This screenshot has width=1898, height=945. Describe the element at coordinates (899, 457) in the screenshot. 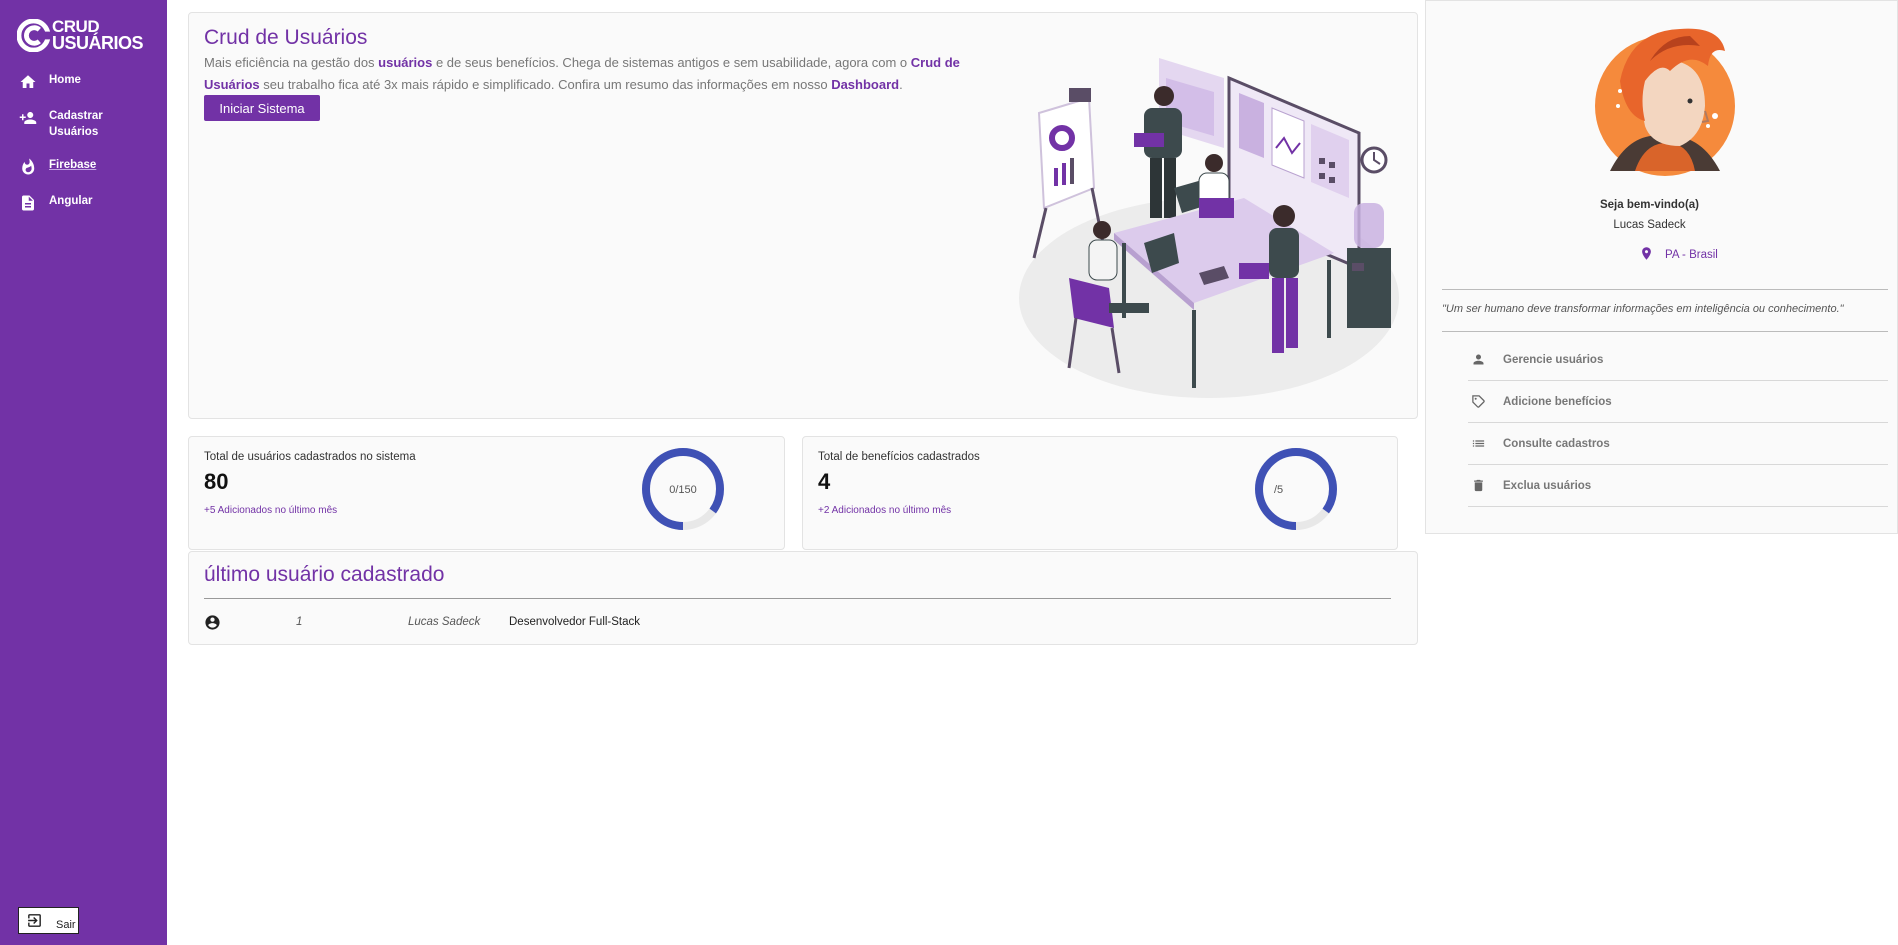

I see `stat-label: Total de benefícios cadastrados` at that location.